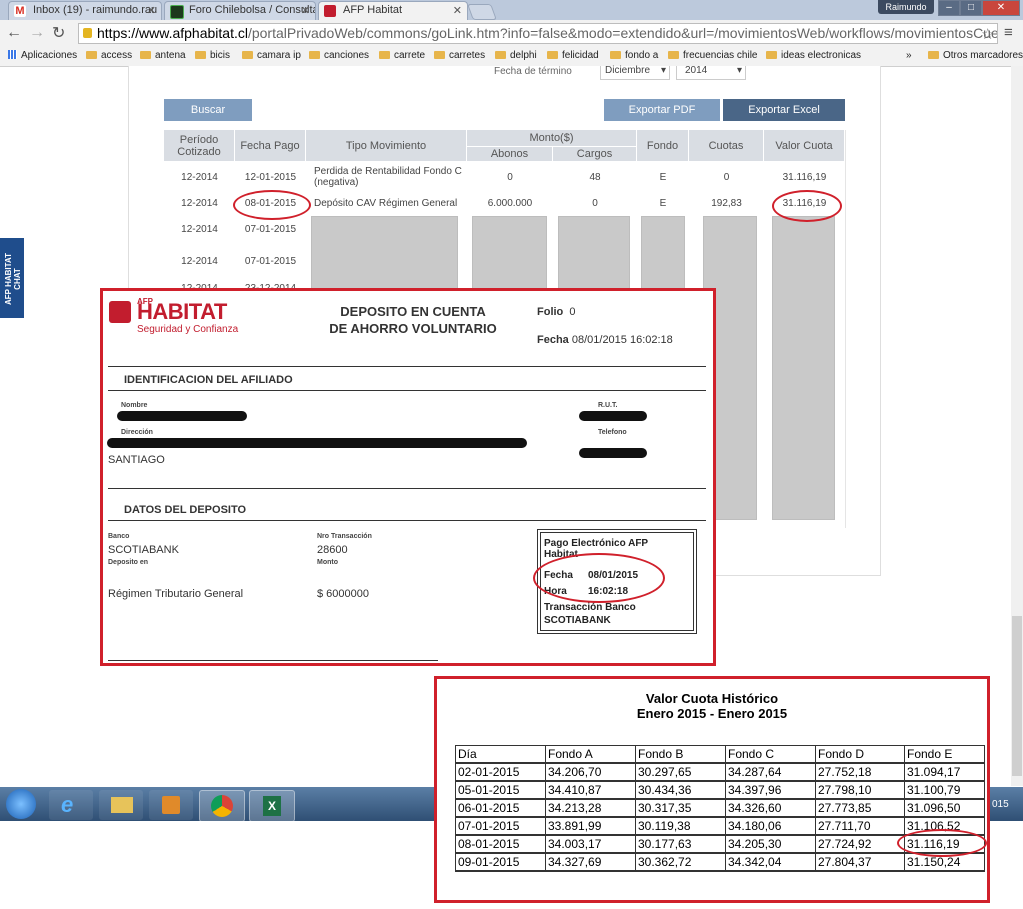 The height and width of the screenshot is (909, 1023). What do you see at coordinates (252, 10) in the screenshot?
I see `tab-title: Foro Chilebolsa / Consulta` at bounding box center [252, 10].